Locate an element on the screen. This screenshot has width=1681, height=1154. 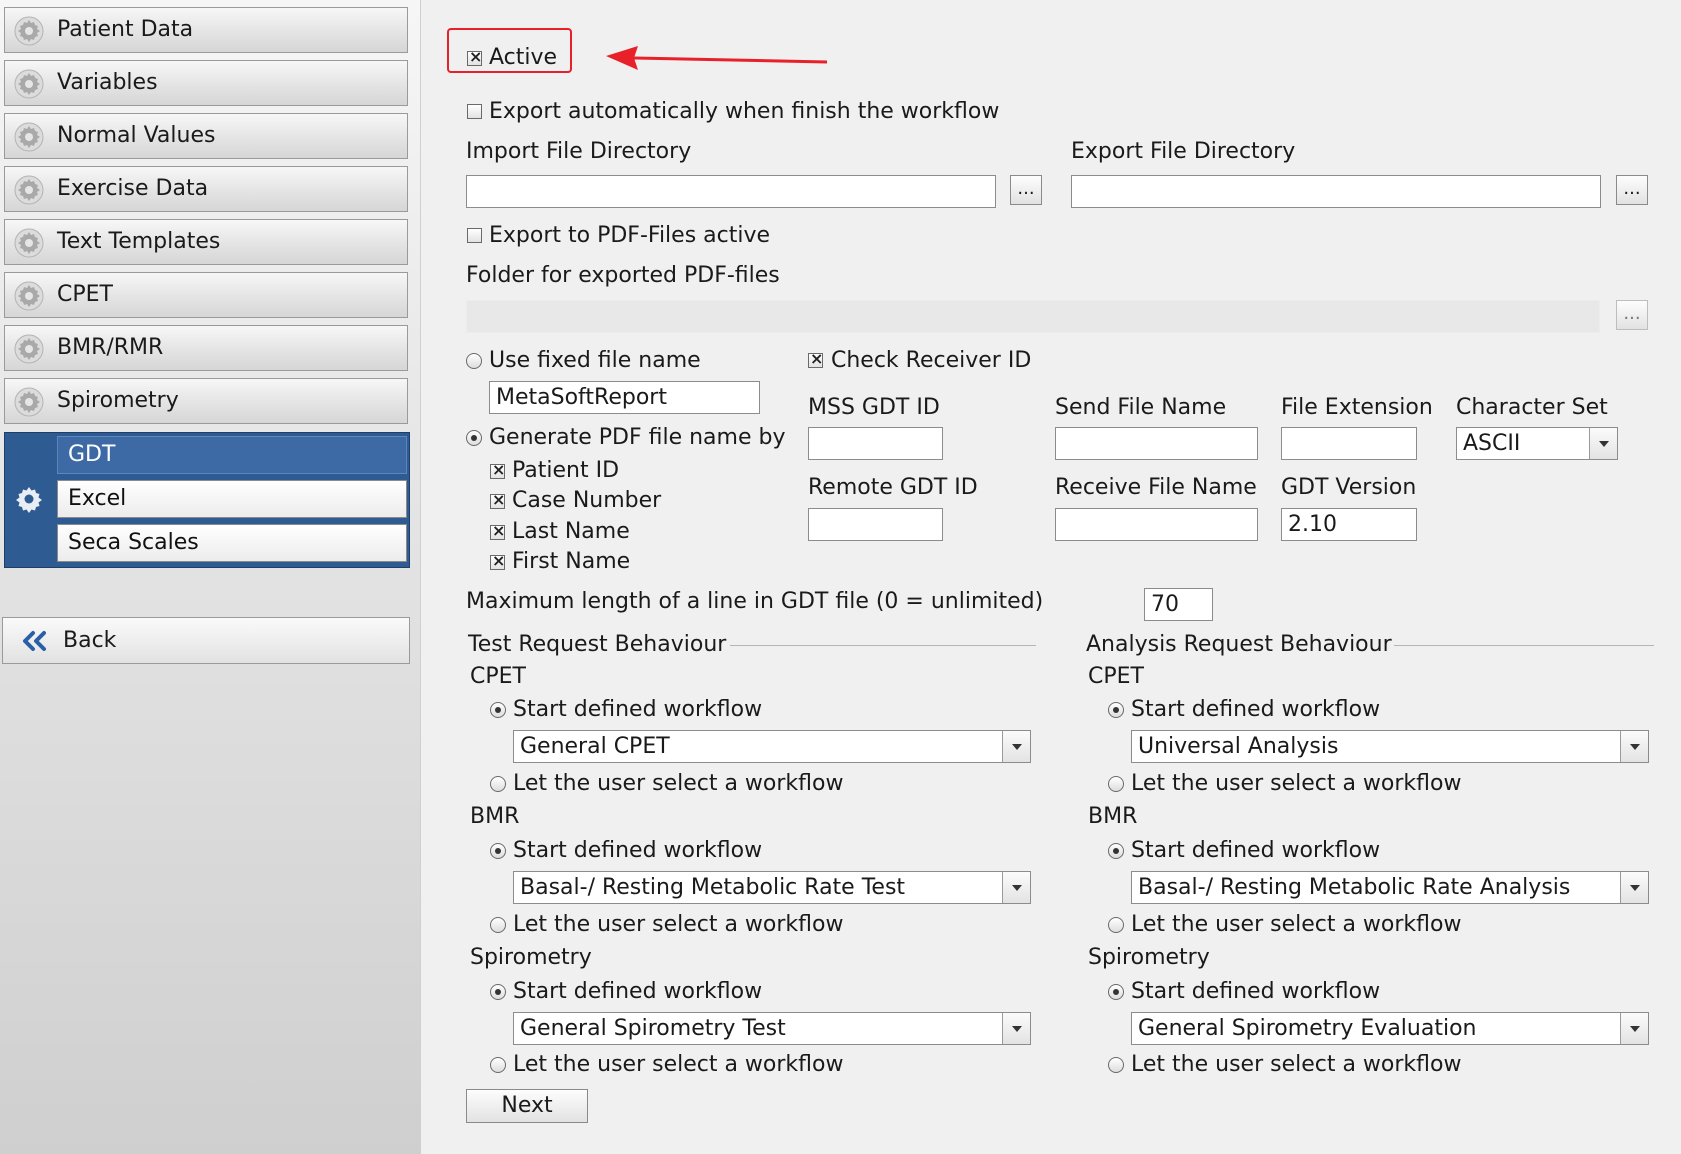
back-button: Back is located at coordinates (206, 640).